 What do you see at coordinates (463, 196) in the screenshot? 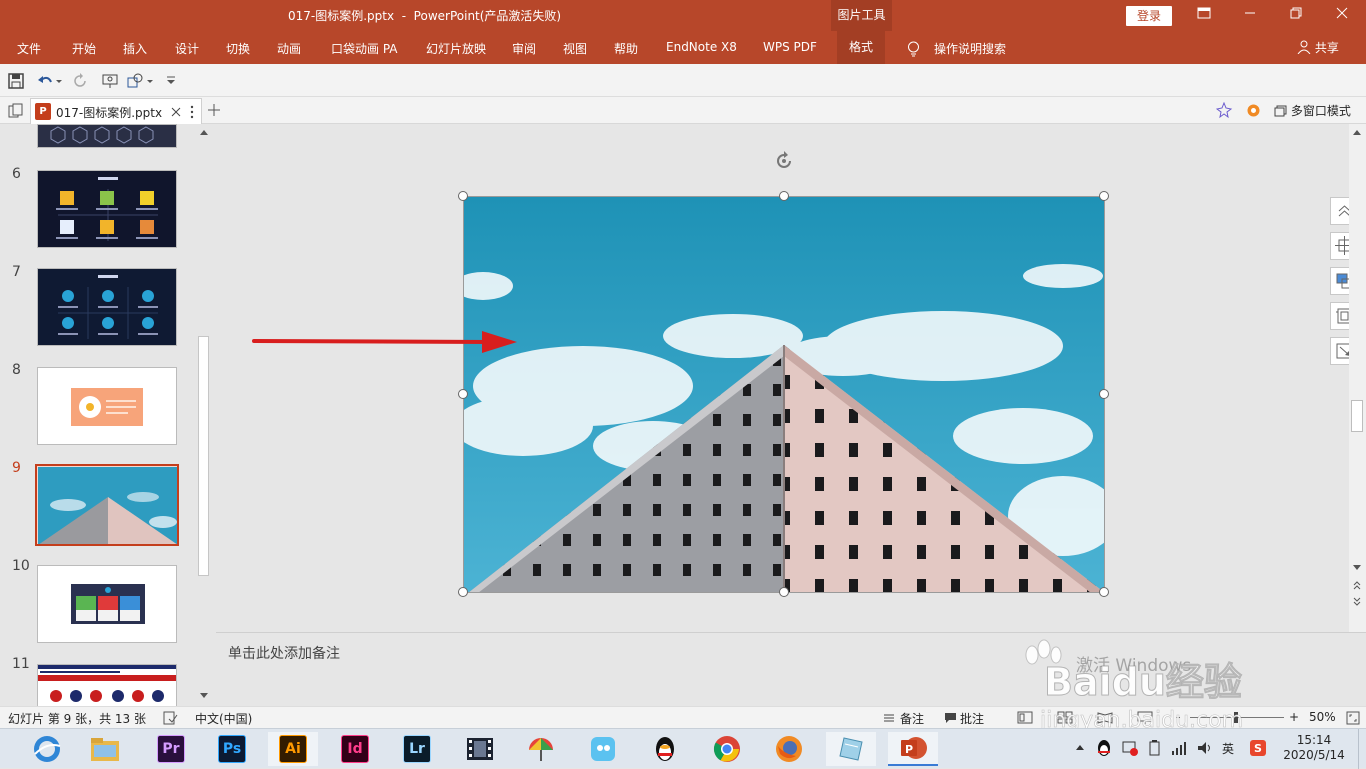
I see `resize-handle-top-left` at bounding box center [463, 196].